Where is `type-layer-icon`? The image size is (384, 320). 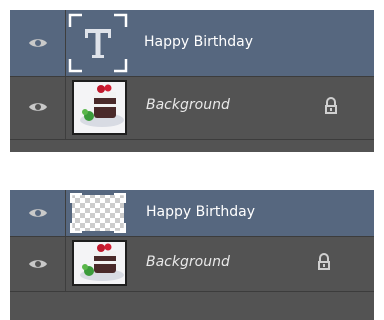 type-layer-icon is located at coordinates (98, 43).